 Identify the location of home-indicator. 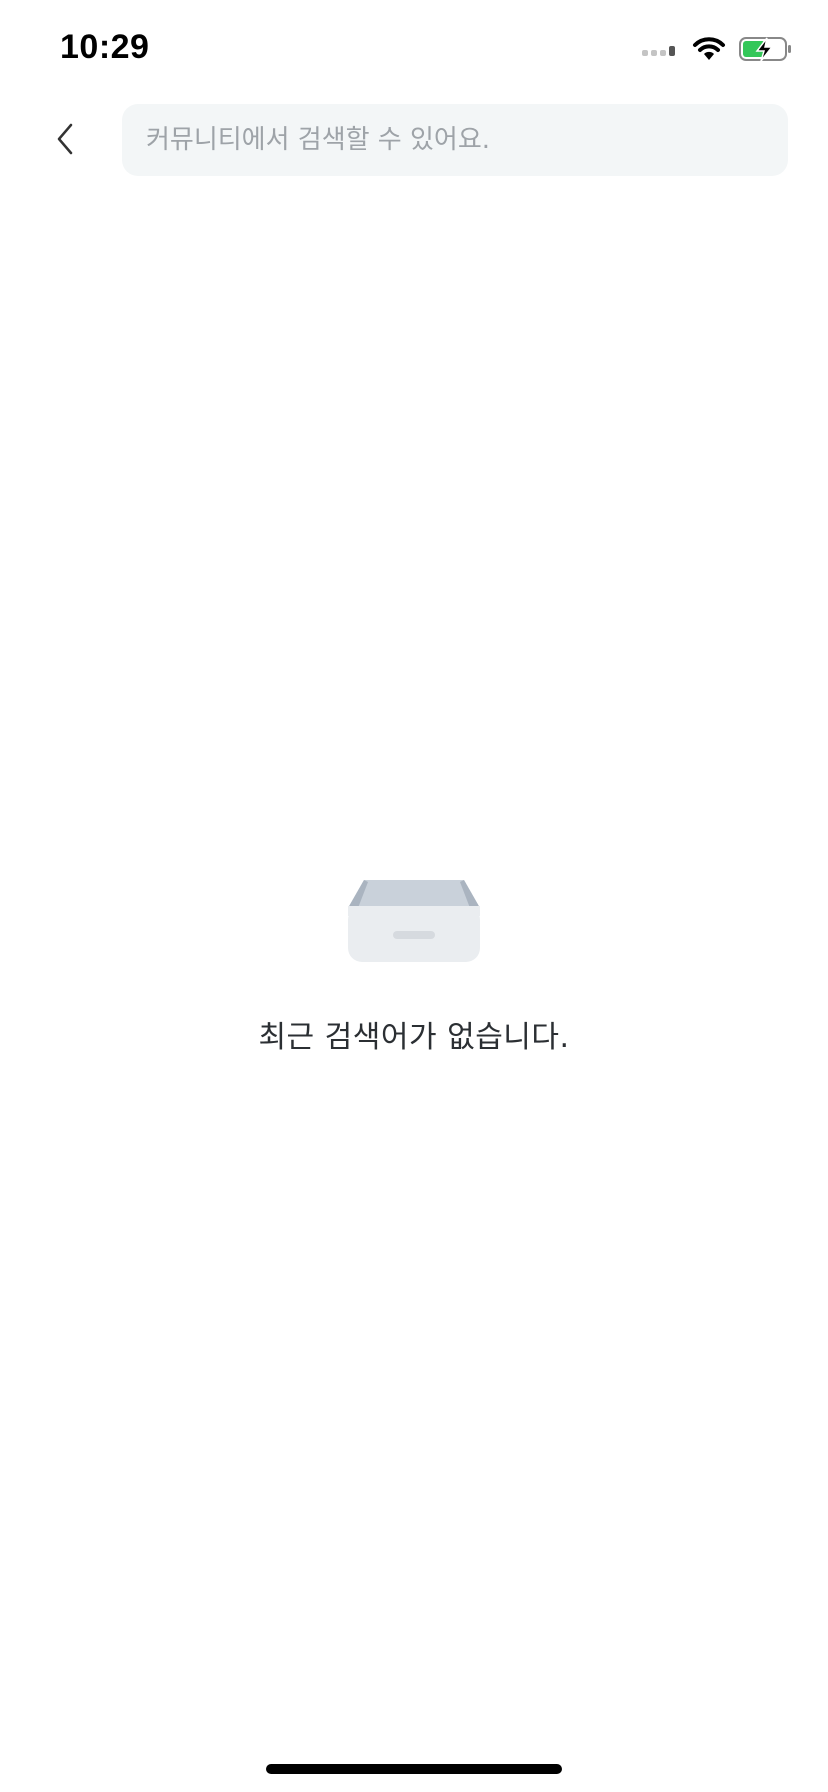
(414, 1769).